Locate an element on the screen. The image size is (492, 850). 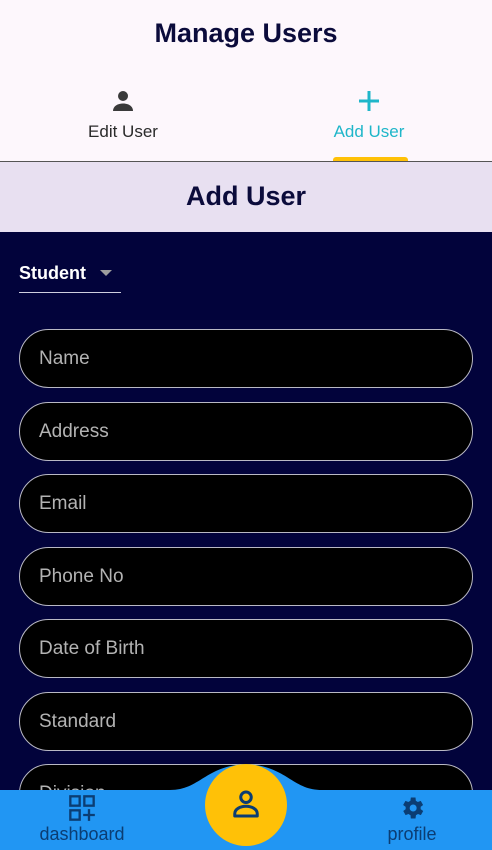
nav-label: dashboard is located at coordinates (82, 834).